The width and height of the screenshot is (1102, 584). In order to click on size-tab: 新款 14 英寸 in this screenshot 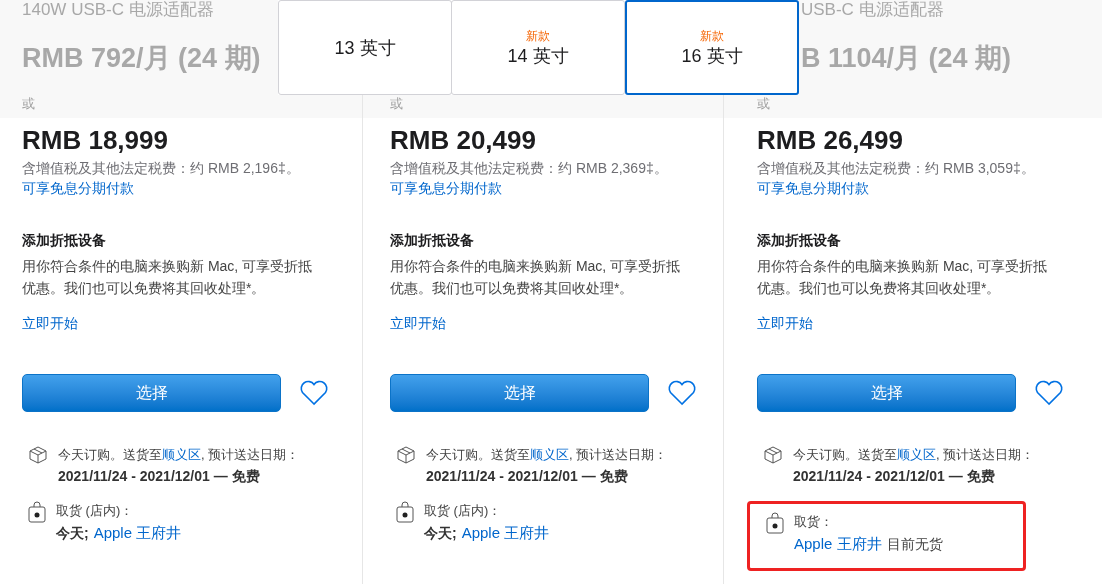, I will do `click(538, 47)`.